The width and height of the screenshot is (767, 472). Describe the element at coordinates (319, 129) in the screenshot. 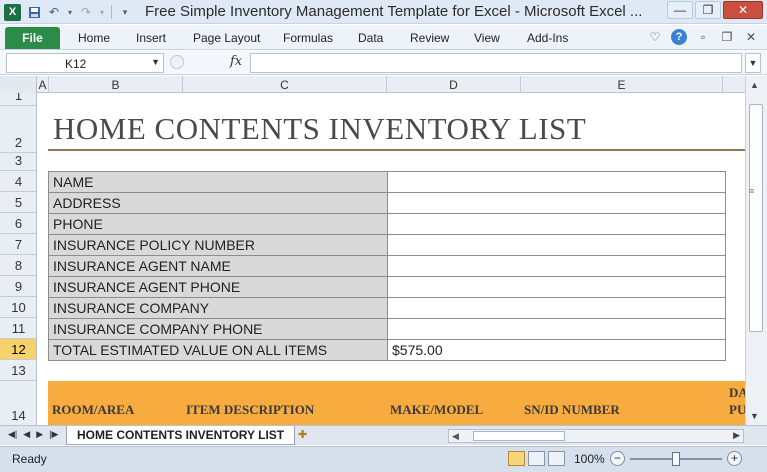

I see `inventory-title: HOME CONTENTS INVENTORY LIST` at that location.